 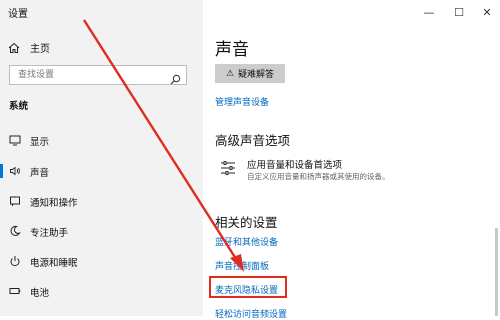 What do you see at coordinates (18, 14) in the screenshot?
I see `window-title: 设置` at bounding box center [18, 14].